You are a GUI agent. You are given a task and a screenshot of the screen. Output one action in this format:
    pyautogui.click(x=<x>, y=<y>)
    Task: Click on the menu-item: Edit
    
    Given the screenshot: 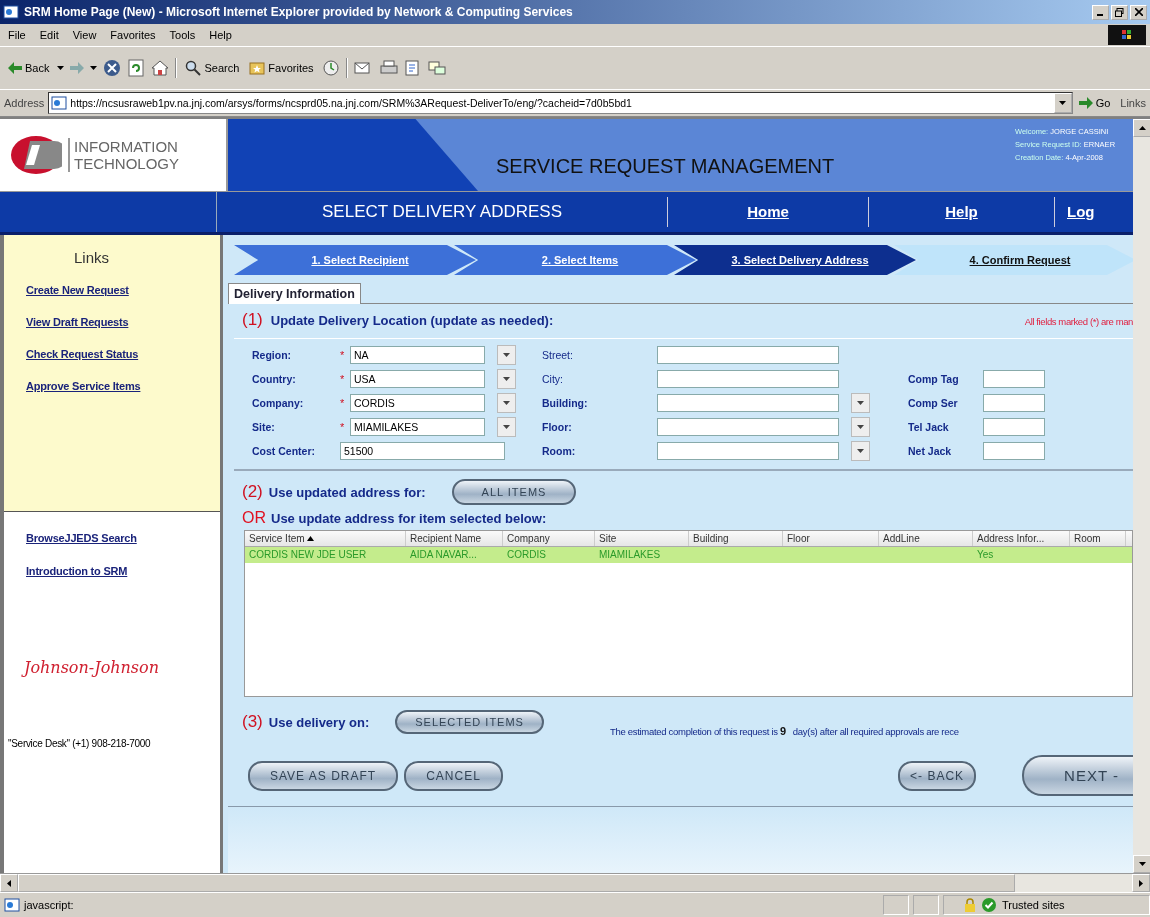 What is the action you would take?
    pyautogui.click(x=49, y=35)
    